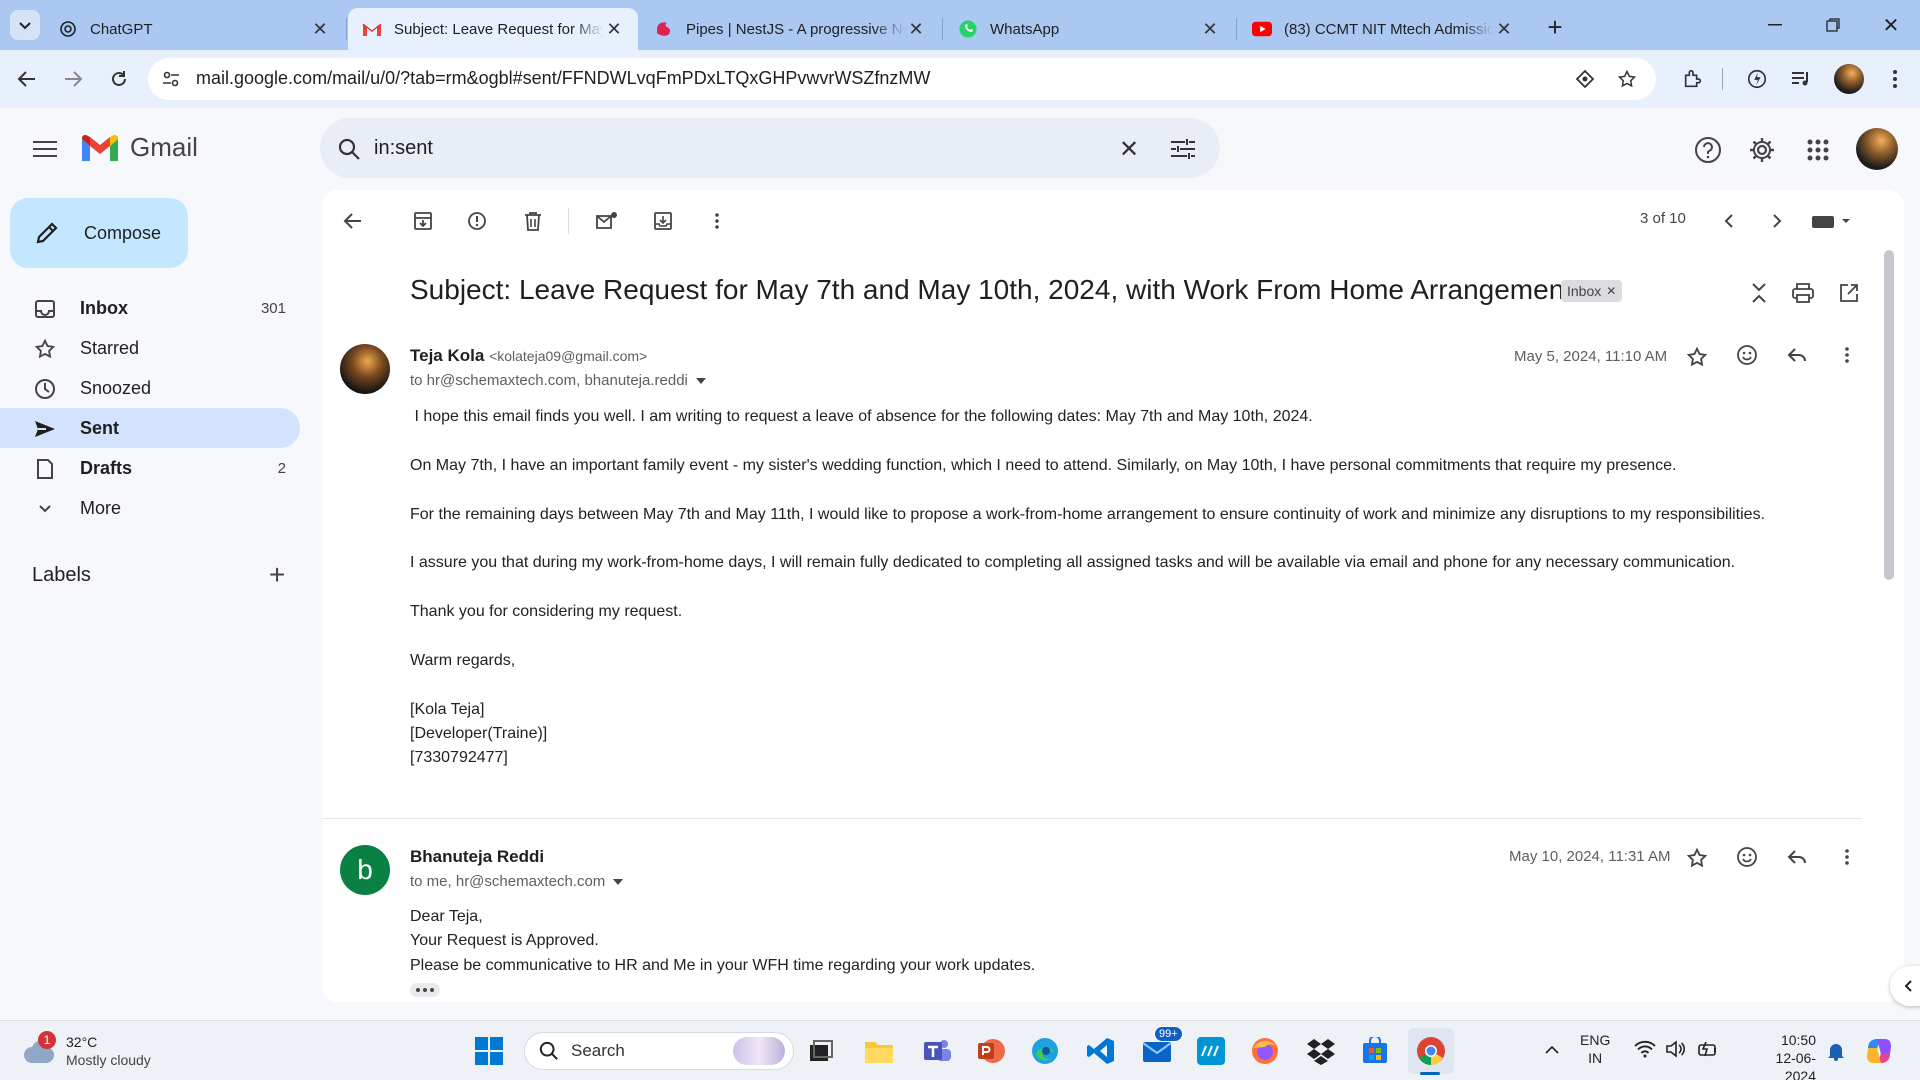 The height and width of the screenshot is (1080, 1920). Describe the element at coordinates (194, 29) in the screenshot. I see `browser-tab-chatgpt: ChatGPT ✕` at that location.